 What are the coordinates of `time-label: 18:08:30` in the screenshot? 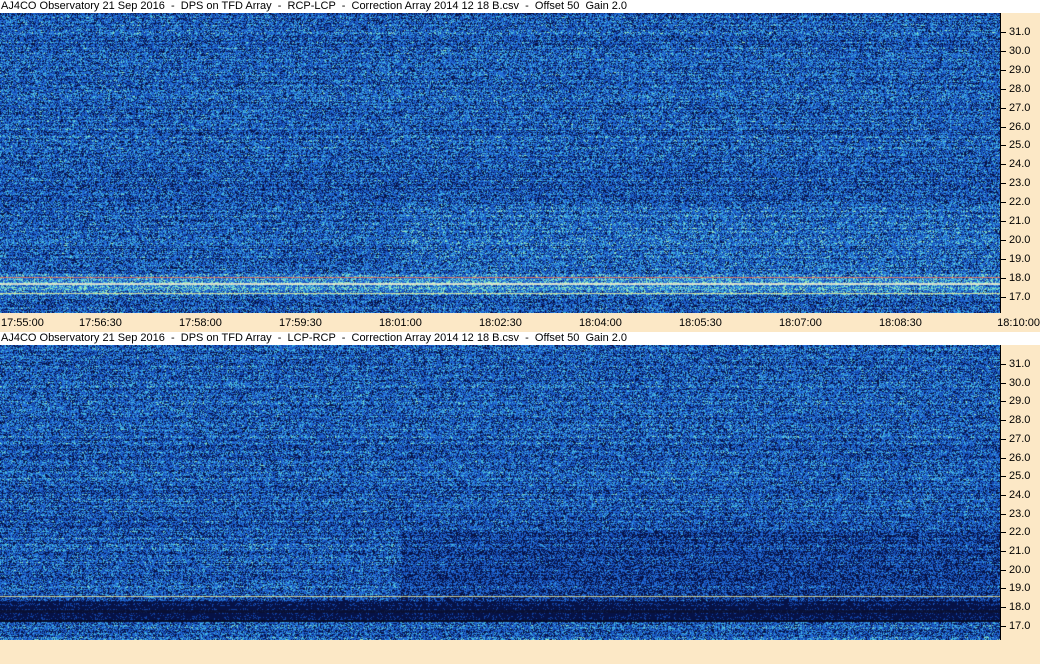 It's located at (900, 323).